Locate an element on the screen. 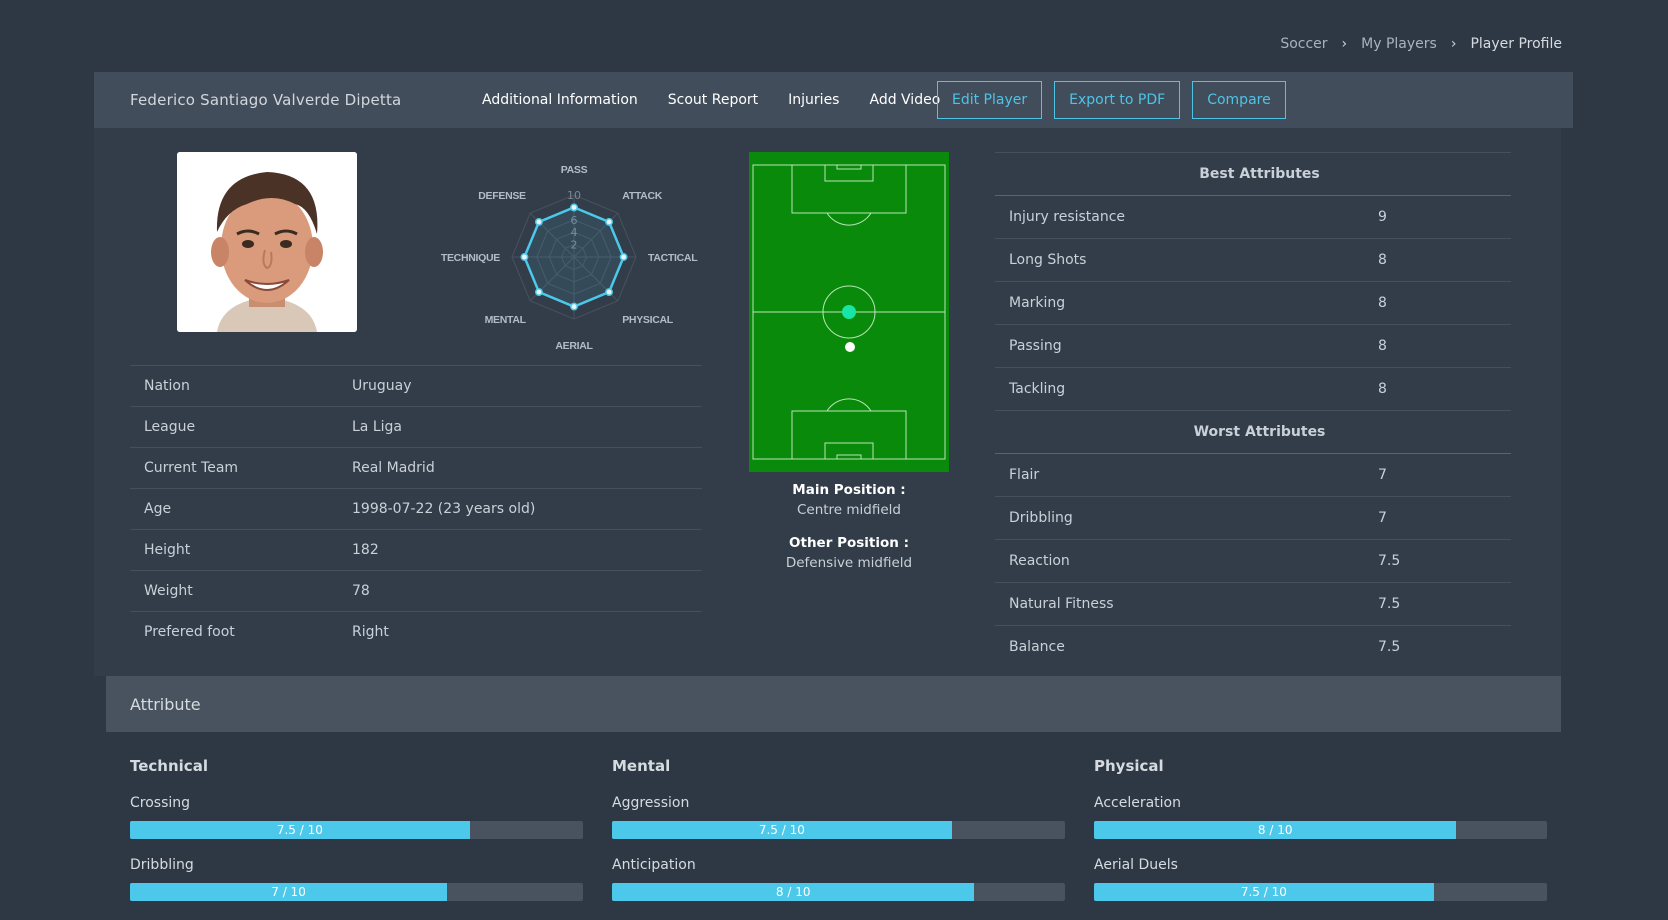 Image resolution: width=1668 pixels, height=920 pixels. attribute-row: Natural Fitness 7.5 is located at coordinates (1253, 604).